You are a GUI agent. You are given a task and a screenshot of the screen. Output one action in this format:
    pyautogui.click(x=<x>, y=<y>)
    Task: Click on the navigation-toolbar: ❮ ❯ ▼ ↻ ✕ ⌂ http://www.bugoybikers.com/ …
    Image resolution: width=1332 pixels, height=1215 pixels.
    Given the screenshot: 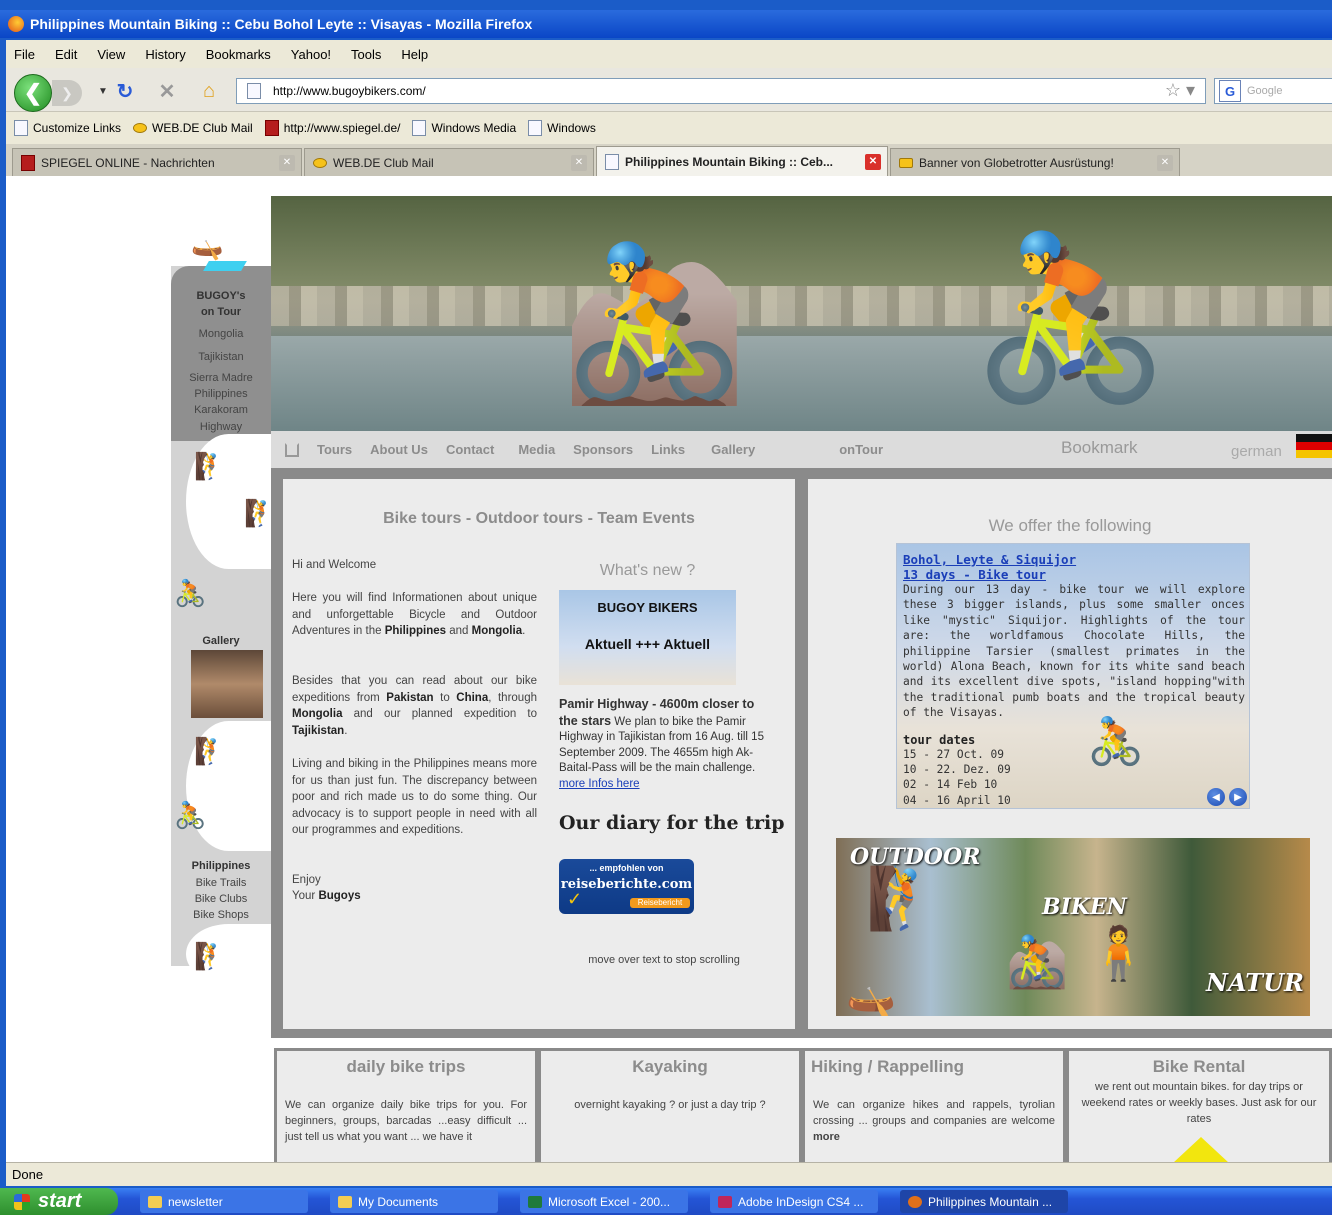 What is the action you would take?
    pyautogui.click(x=669, y=90)
    